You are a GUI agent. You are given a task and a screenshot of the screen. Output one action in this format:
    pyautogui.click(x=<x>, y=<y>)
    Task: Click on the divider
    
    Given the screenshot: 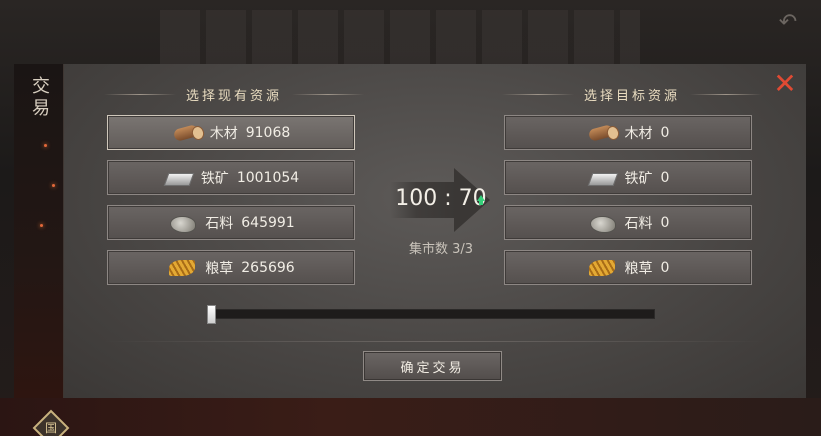 What is the action you would take?
    pyautogui.click(x=434, y=341)
    